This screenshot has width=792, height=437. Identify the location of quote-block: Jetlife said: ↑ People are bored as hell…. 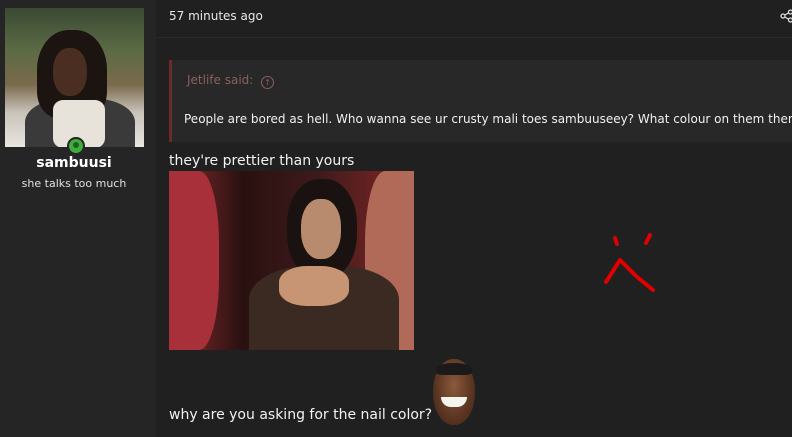
(480, 101).